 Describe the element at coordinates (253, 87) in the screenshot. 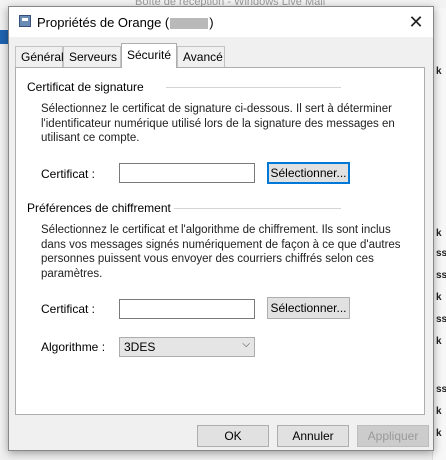

I see `signing-group-divider` at that location.